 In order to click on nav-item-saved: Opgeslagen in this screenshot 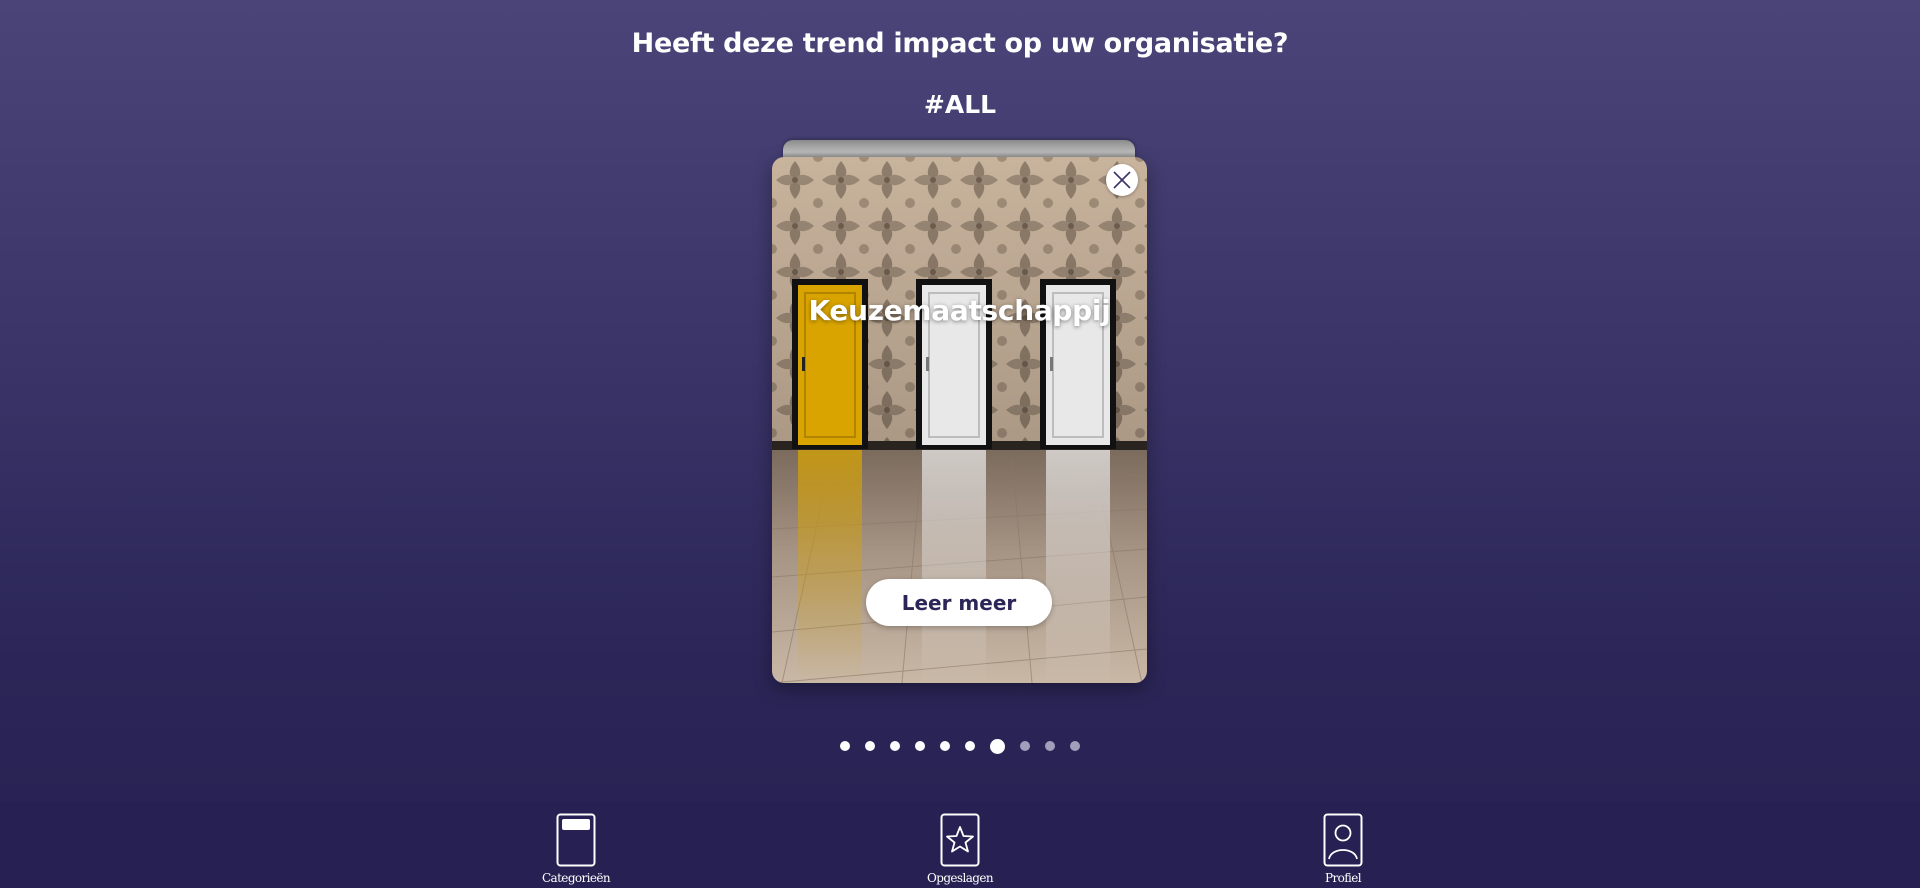, I will do `click(960, 849)`.